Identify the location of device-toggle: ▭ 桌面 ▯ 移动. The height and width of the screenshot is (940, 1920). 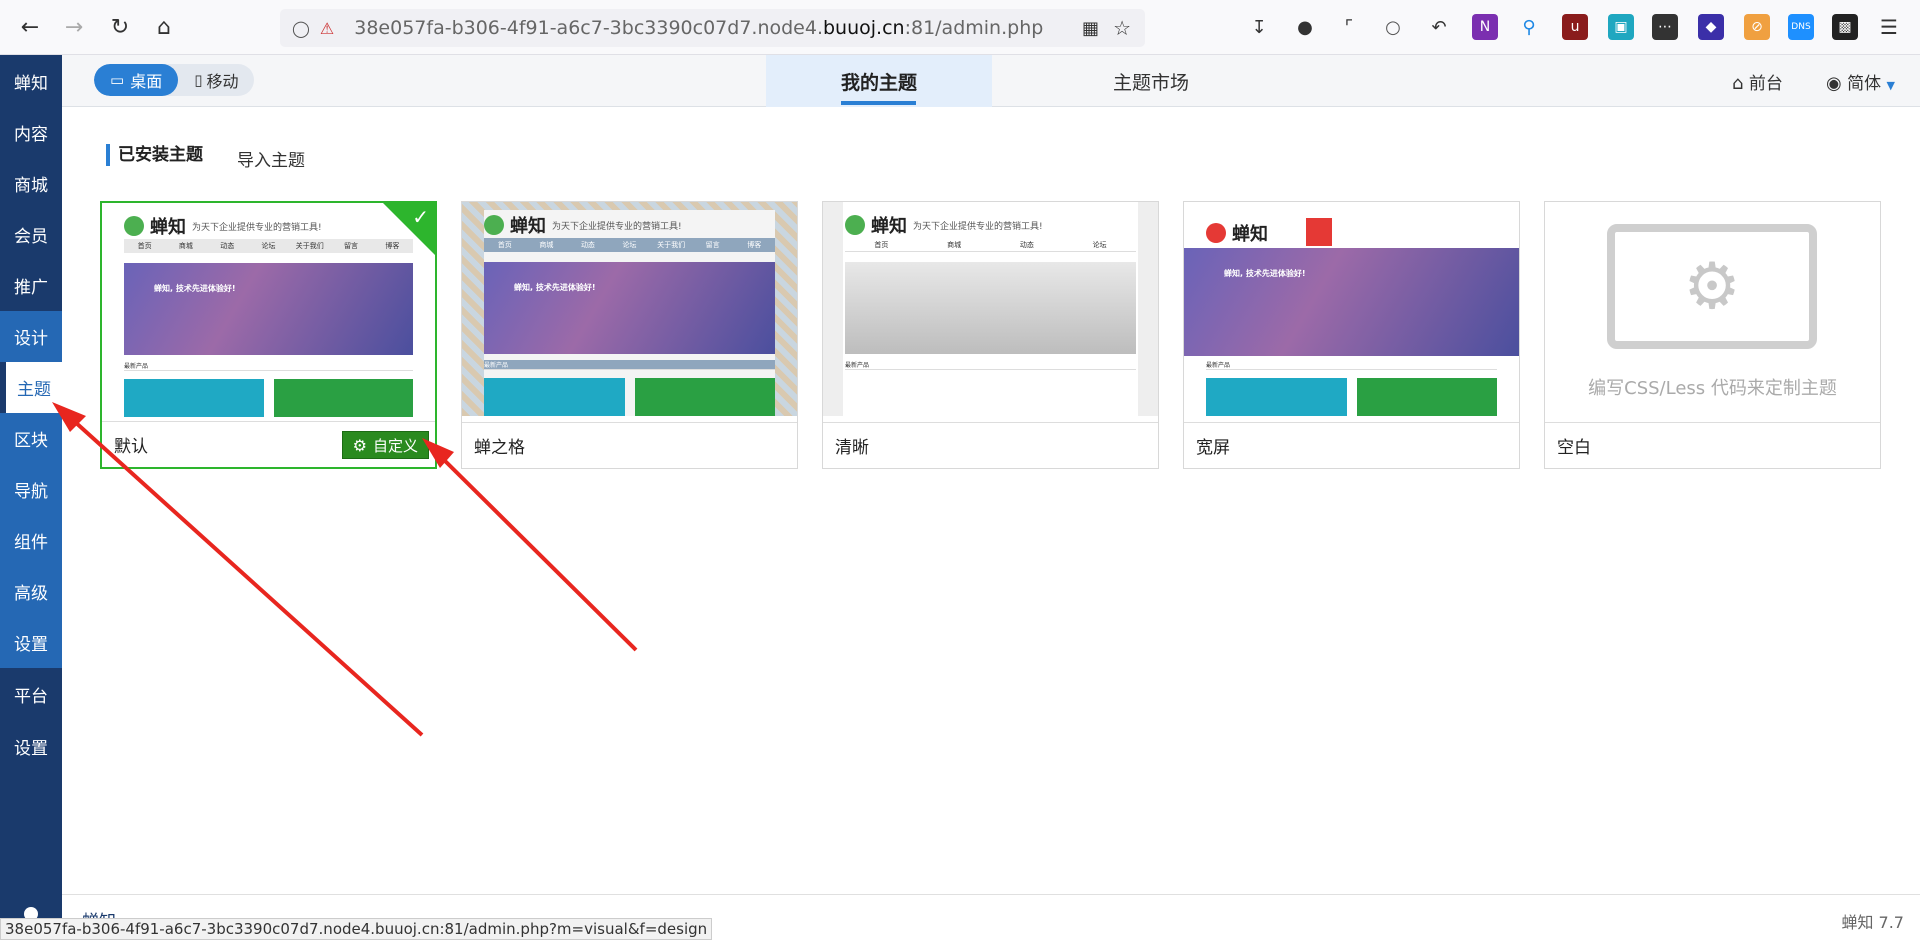
(174, 80).